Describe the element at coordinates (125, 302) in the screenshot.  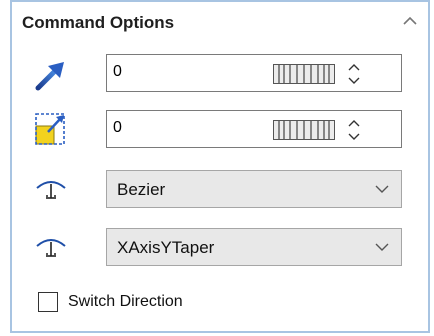
I see `switch-direction-label: Switch Direction` at that location.